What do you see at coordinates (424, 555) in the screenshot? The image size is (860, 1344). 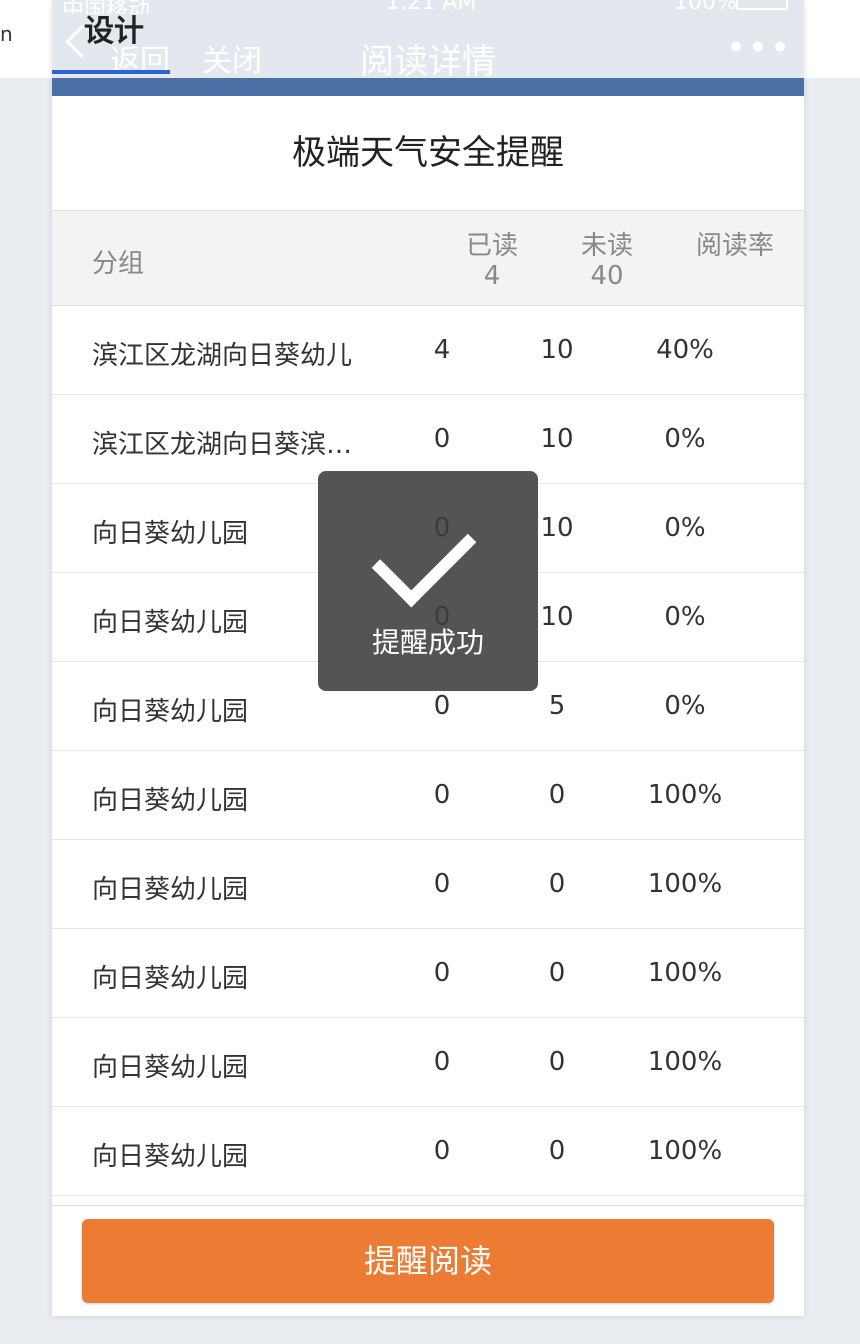 I see `checkmark-icon` at bounding box center [424, 555].